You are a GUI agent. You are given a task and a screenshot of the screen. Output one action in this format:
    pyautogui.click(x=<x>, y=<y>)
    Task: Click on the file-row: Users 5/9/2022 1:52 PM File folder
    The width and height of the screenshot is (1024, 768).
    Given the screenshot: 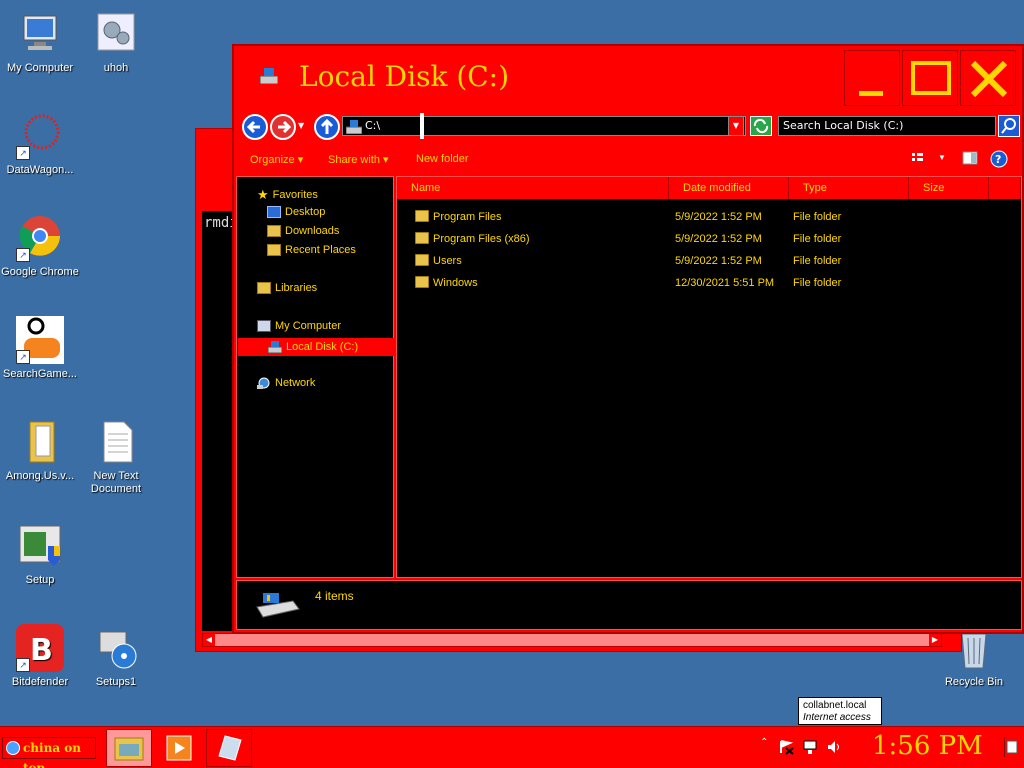 What is the action you would take?
    pyautogui.click(x=697, y=261)
    